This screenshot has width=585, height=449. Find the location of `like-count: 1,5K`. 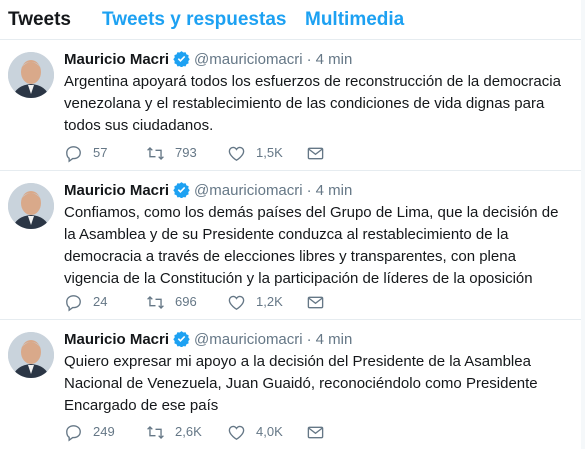

like-count: 1,5K is located at coordinates (269, 152).